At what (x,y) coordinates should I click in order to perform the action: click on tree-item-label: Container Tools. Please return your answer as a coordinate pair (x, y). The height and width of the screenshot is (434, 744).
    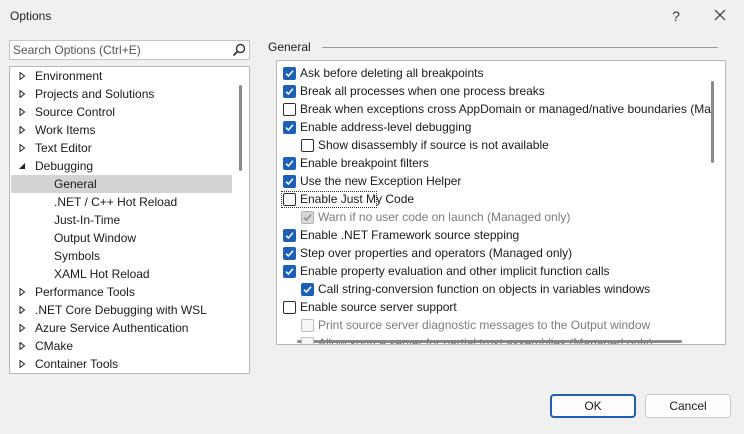
    Looking at the image, I should click on (77, 364).